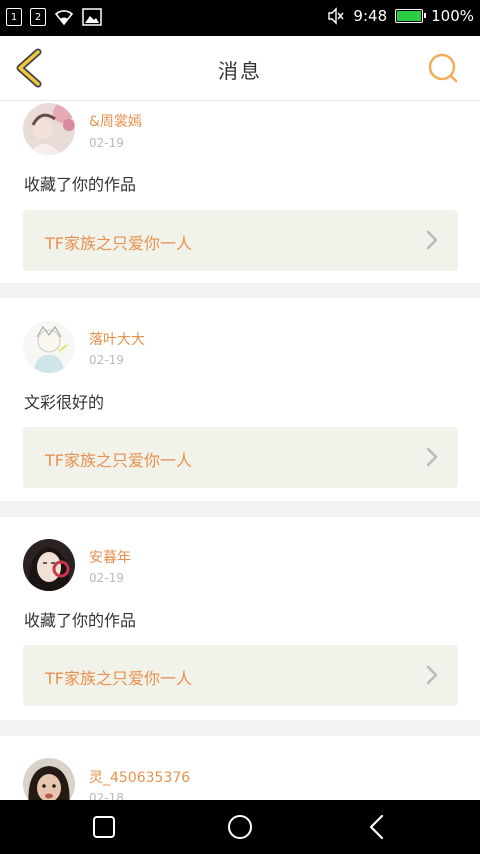  I want to click on image-notification-icon, so click(92, 17).